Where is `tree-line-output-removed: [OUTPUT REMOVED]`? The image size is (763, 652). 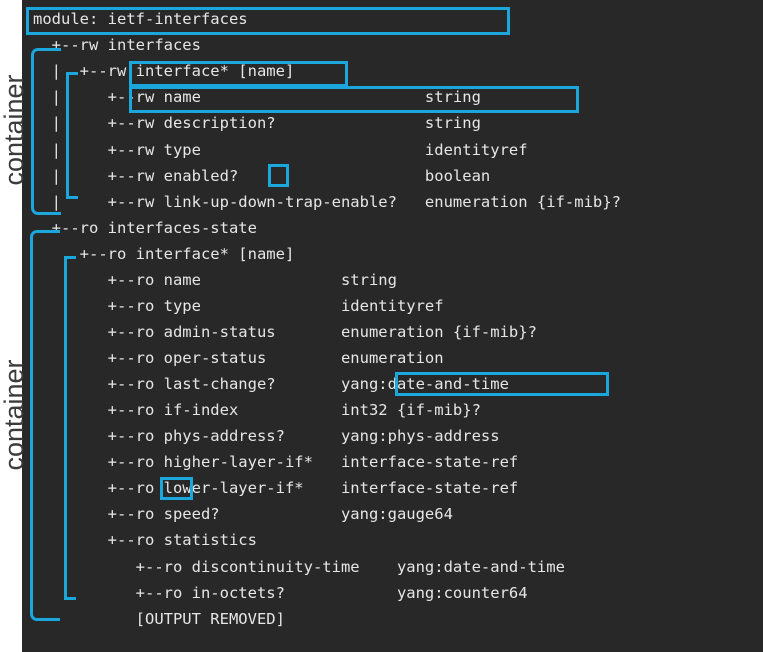
tree-line-output-removed: [OUTPUT REMOVED] is located at coordinates (159, 619).